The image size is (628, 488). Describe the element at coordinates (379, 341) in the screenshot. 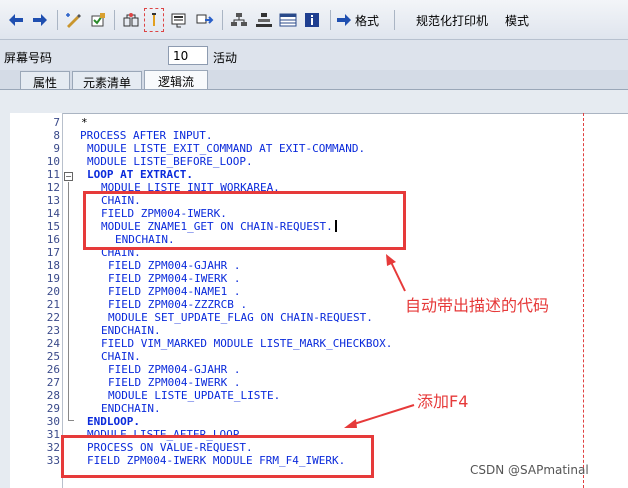

I see `annotation-arrows` at that location.